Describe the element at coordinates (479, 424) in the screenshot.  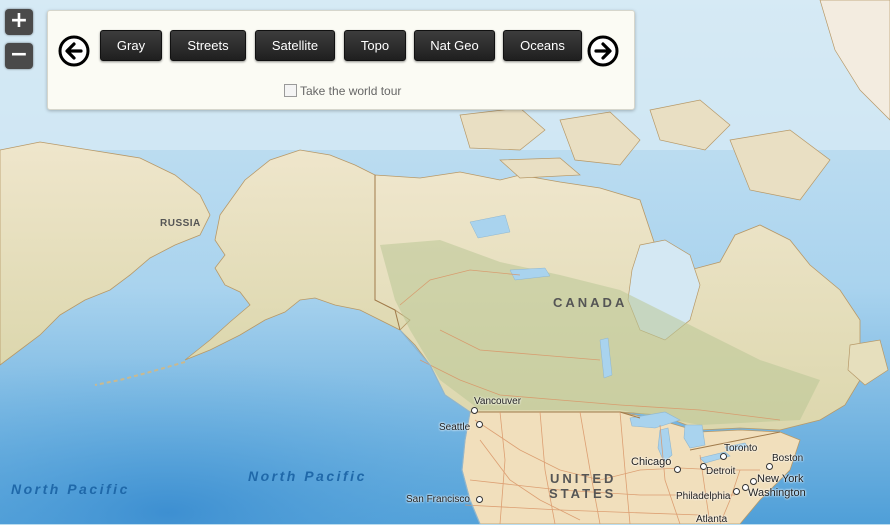
I see `city-dot-seattle` at that location.